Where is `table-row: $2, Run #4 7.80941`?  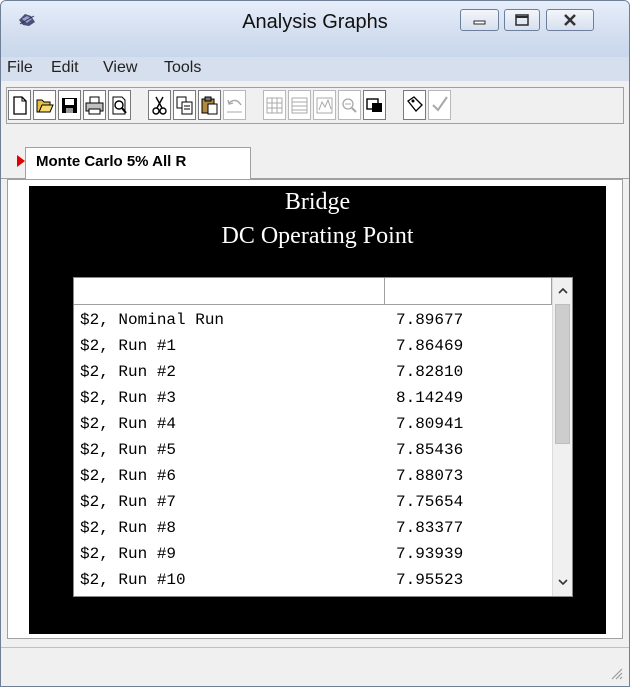
table-row: $2, Run #4 7.80941 is located at coordinates (313, 426).